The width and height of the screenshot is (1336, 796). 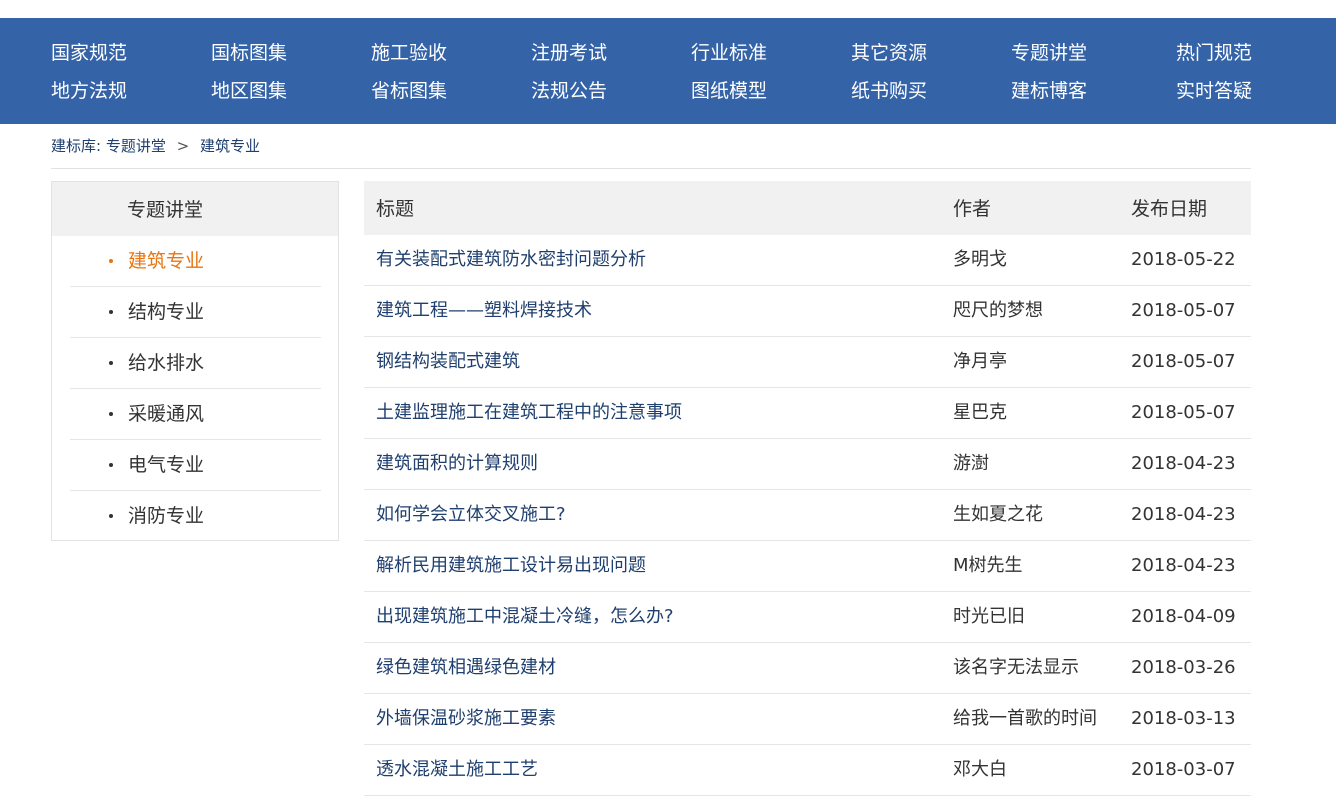 What do you see at coordinates (511, 260) in the screenshot?
I see `article-title-link: 有关装配式建筑防水密封问题分析` at bounding box center [511, 260].